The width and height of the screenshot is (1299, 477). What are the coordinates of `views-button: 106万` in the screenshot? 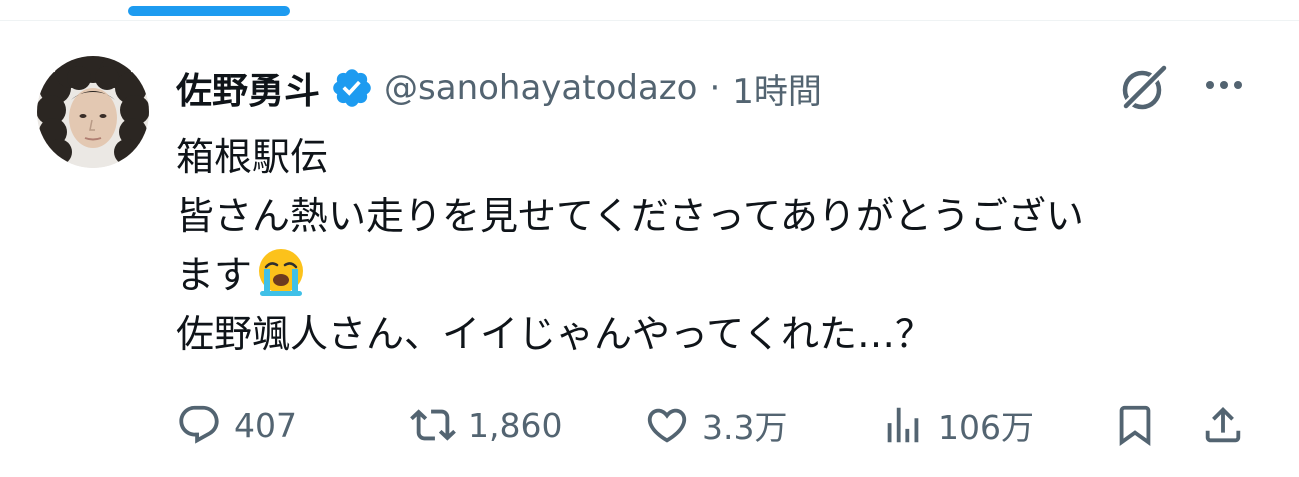 It's located at (957, 425).